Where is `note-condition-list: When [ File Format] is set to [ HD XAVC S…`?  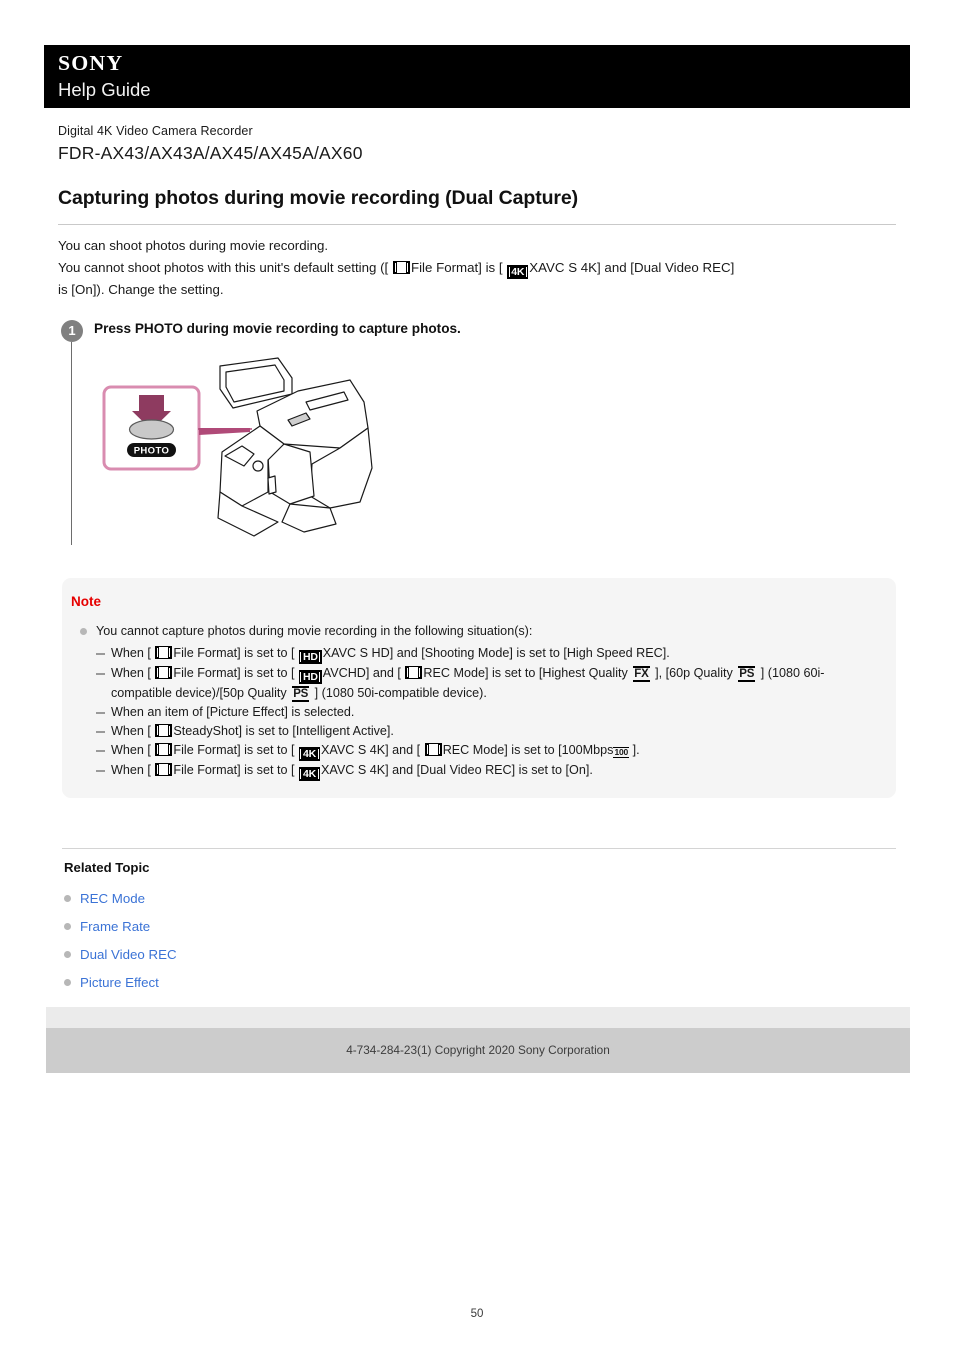 note-condition-list: When [ File Format] is set to [ HD XAVC S… is located at coordinates (480, 712).